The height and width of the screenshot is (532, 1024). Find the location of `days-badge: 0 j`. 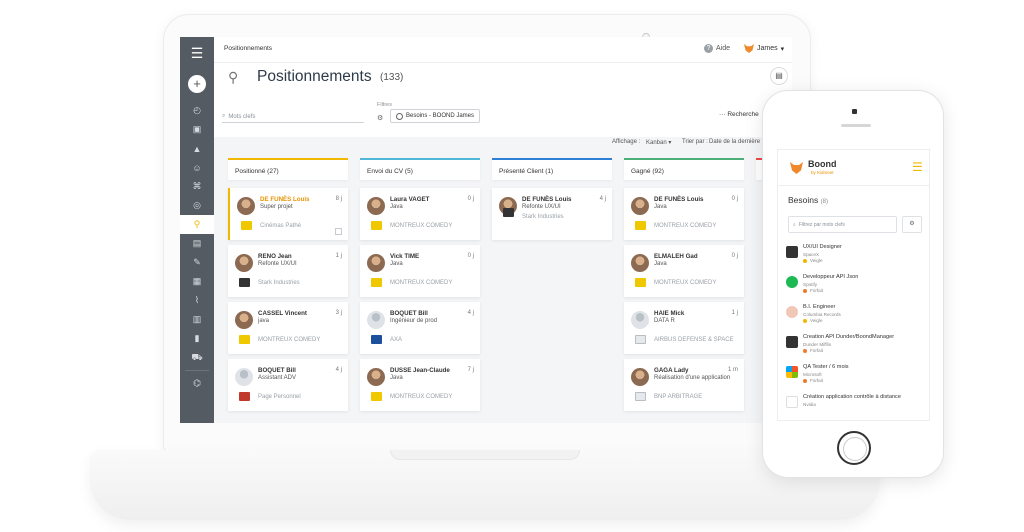

days-badge: 0 j is located at coordinates (734, 199).